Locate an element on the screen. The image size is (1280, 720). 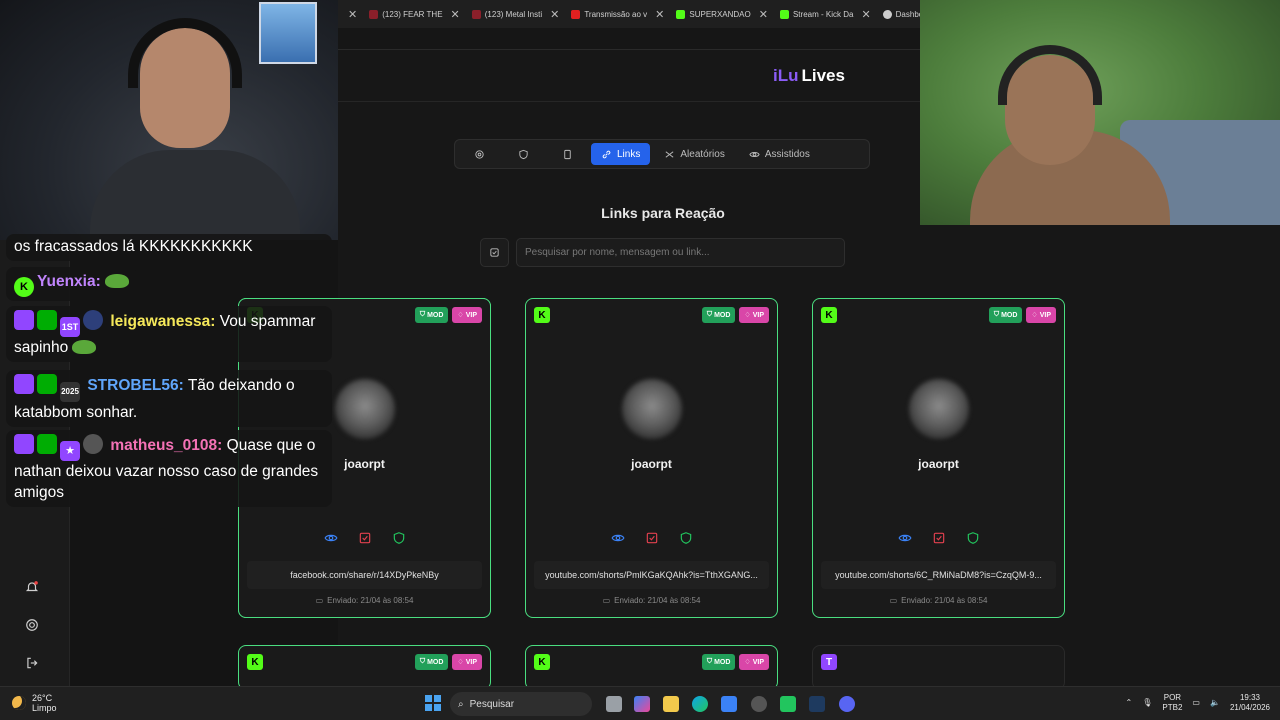
tab-watched-label: Assistidos is located at coordinates (787, 154).